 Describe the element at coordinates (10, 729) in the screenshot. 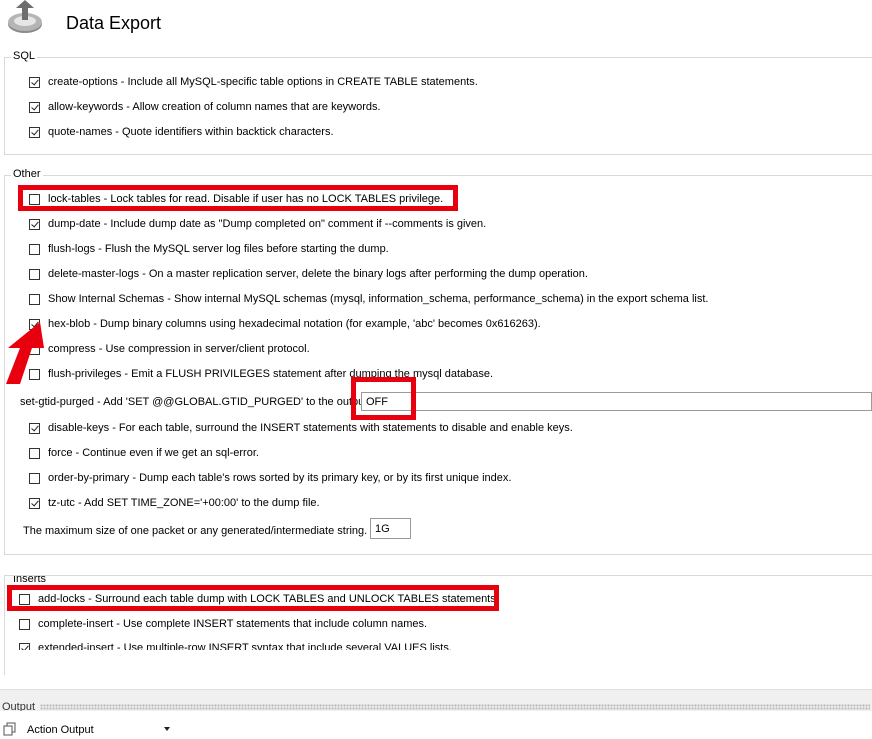

I see `copy-icon` at that location.